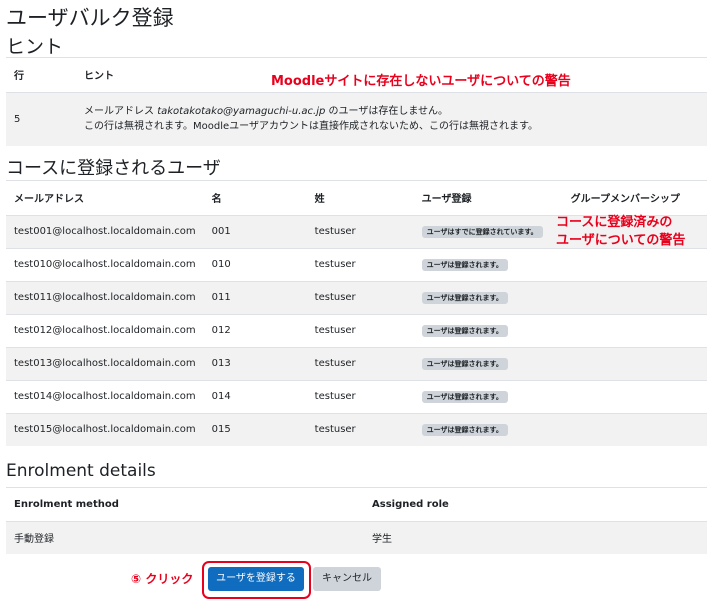  Describe the element at coordinates (241, 112) in the screenshot. I see `hint-email: takotakotako@yamaguchi-u.ac.jp` at that location.